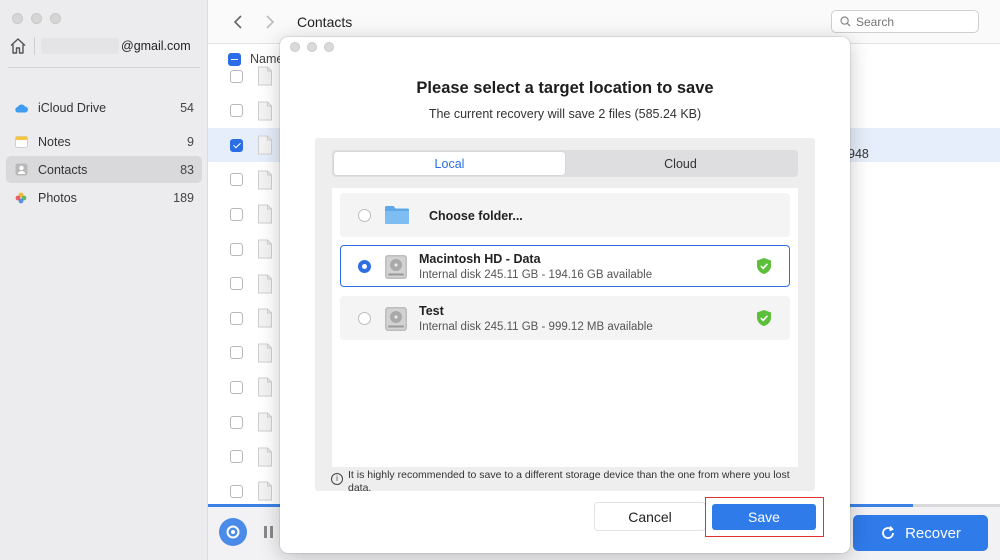 The height and width of the screenshot is (560, 1000). I want to click on page-title: Contacts, so click(325, 22).